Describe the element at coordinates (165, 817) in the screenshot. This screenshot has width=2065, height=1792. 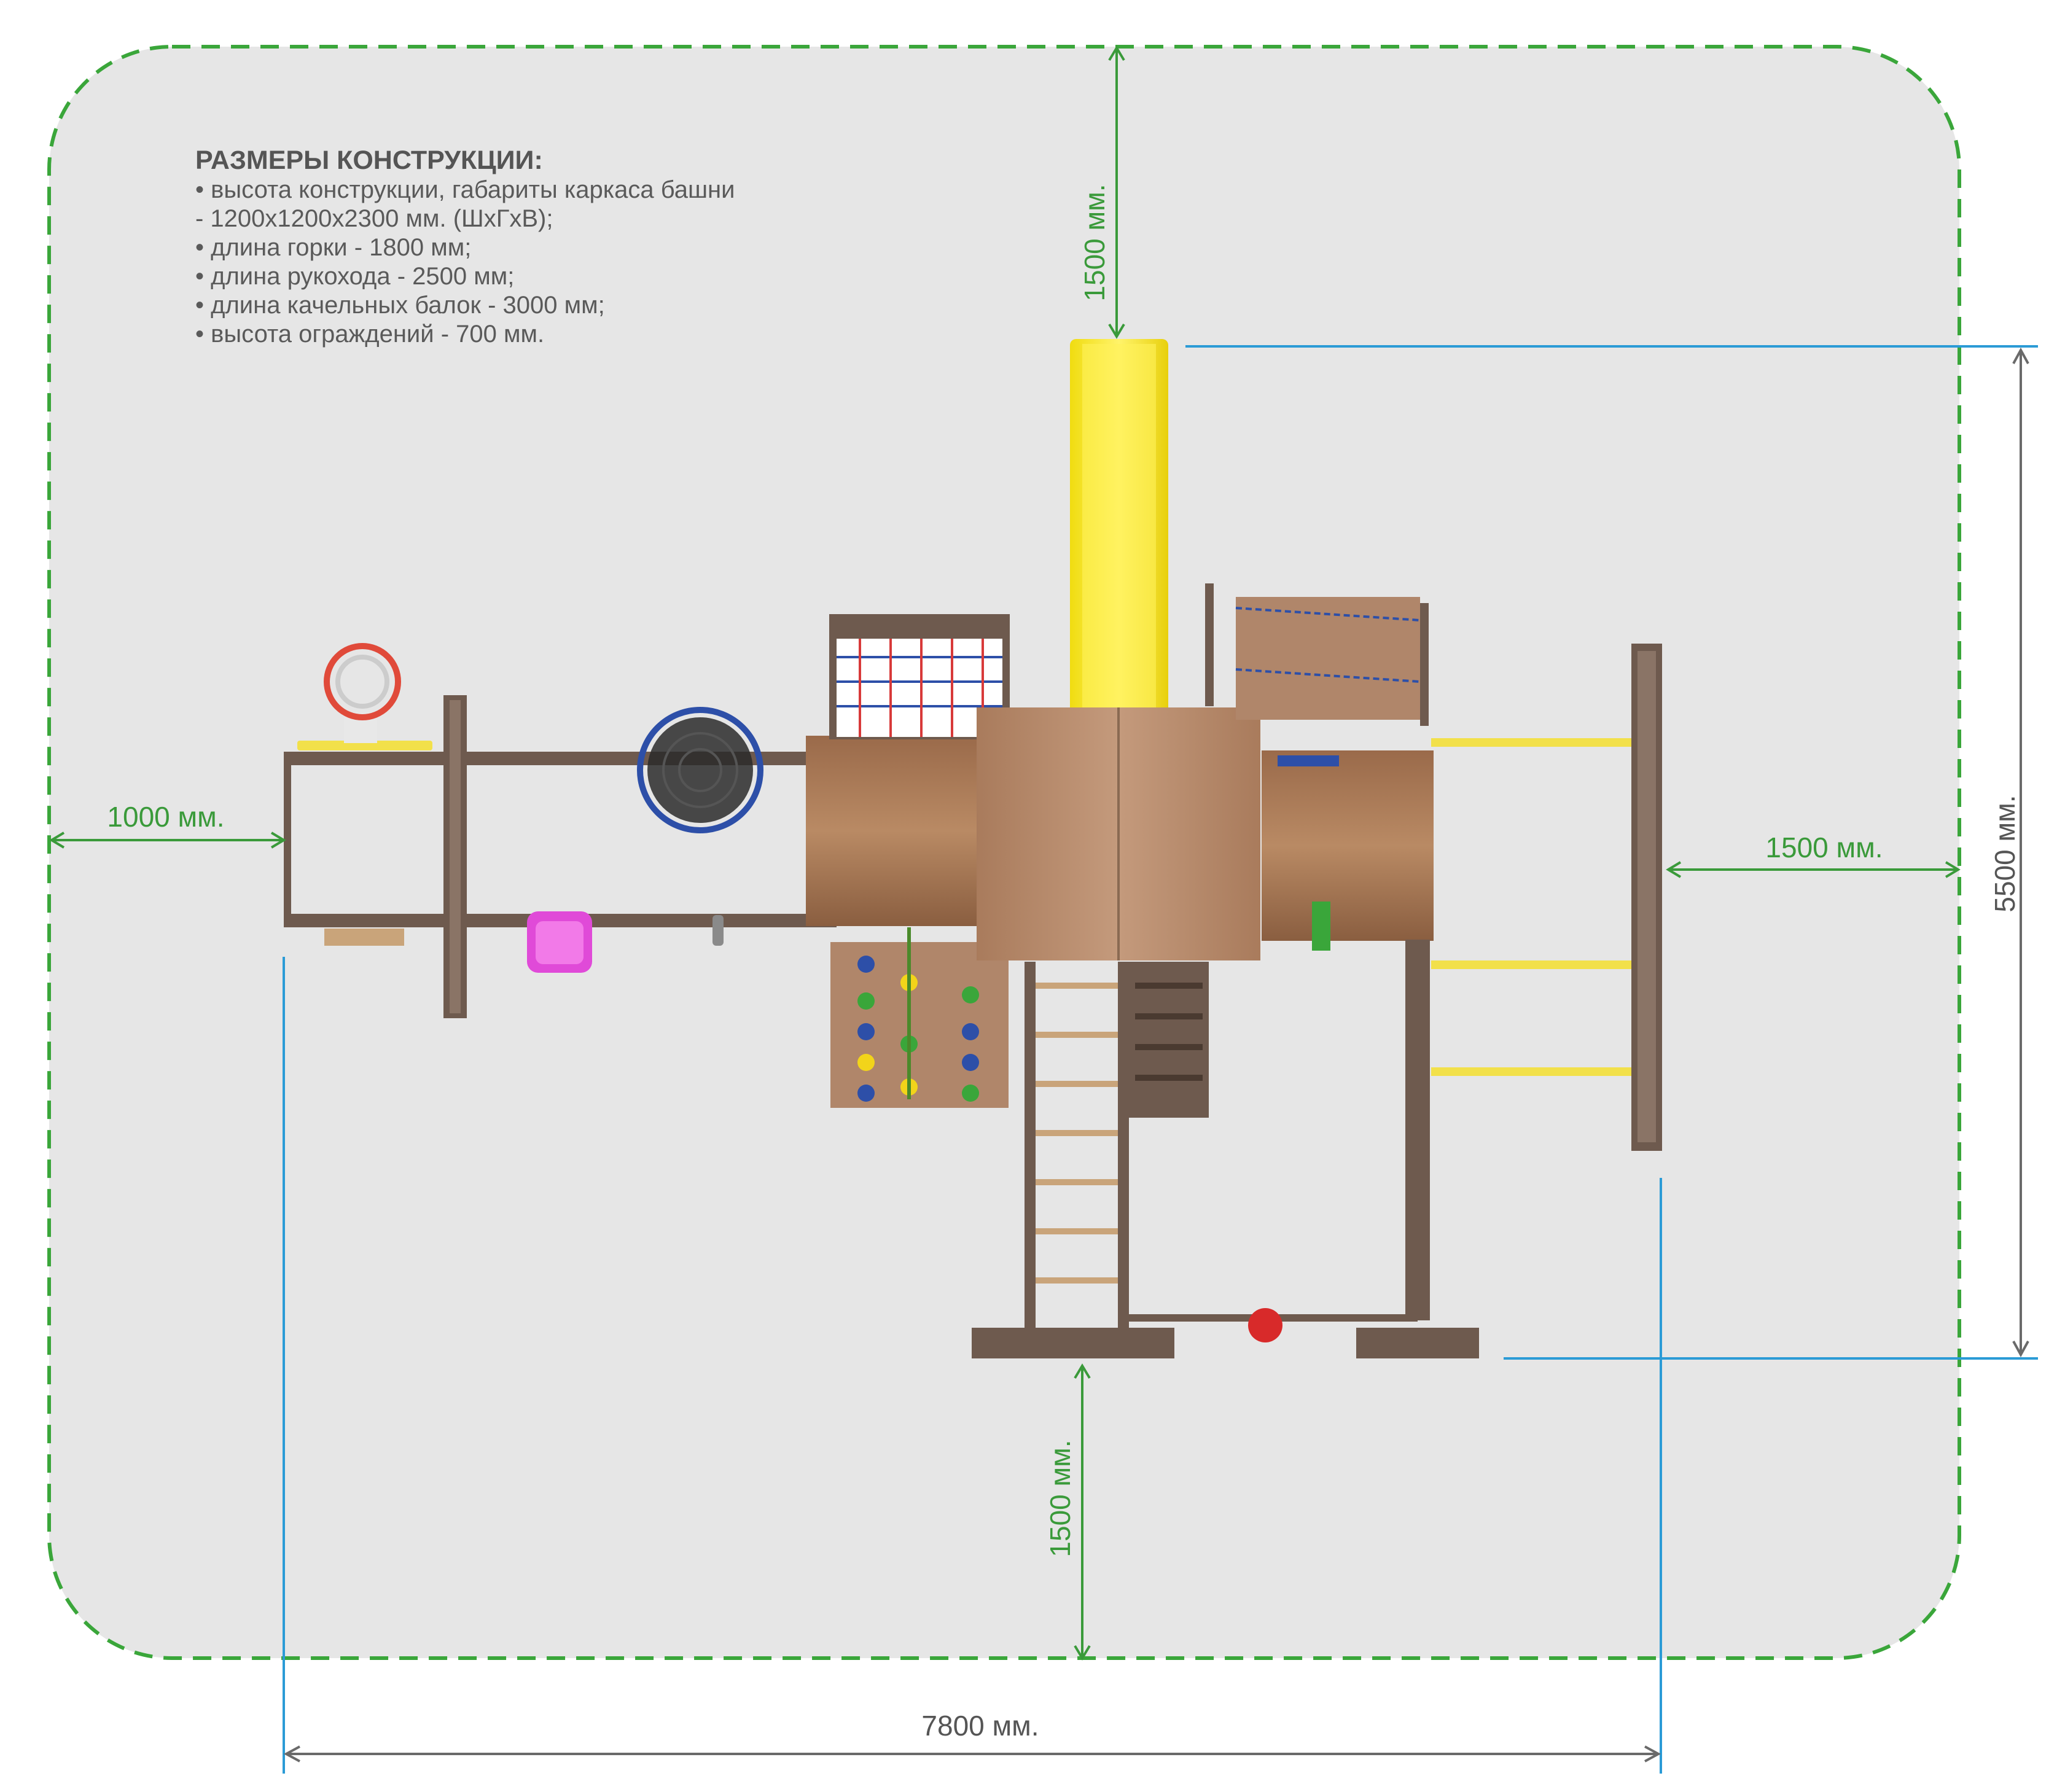
I see `left-clearance-label: 1000 мм.` at that location.